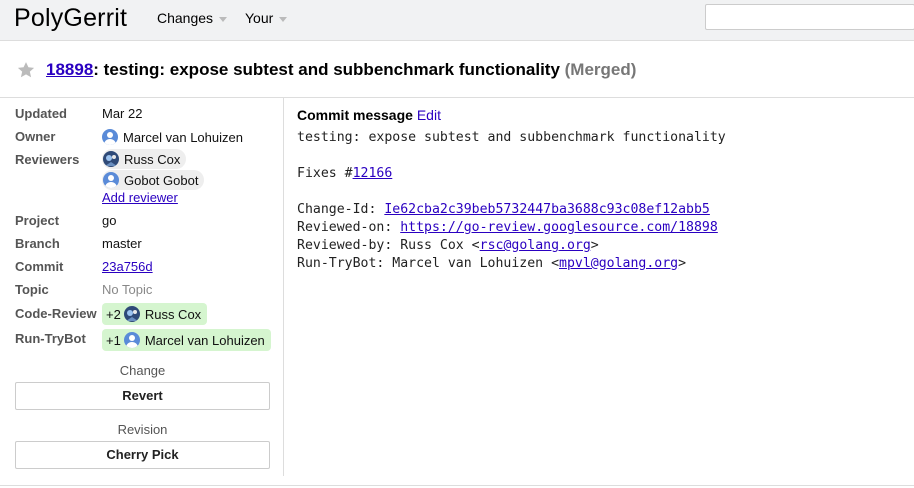  What do you see at coordinates (682, 263) in the screenshot?
I see `trybot-suffix: >` at bounding box center [682, 263].